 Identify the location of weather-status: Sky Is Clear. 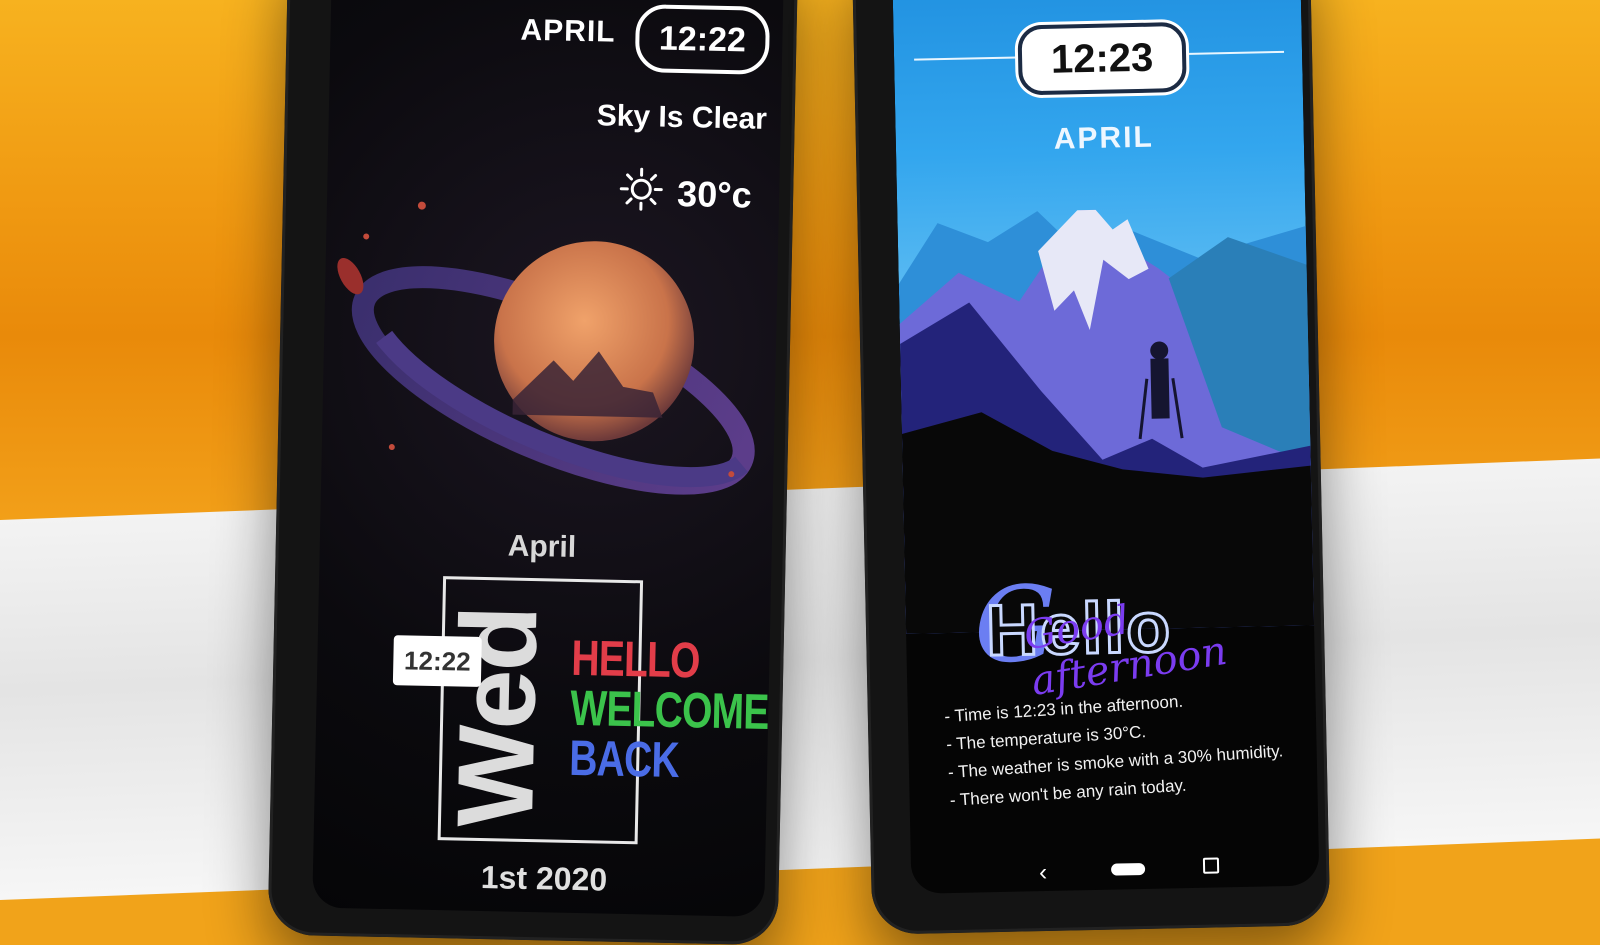
(681, 118).